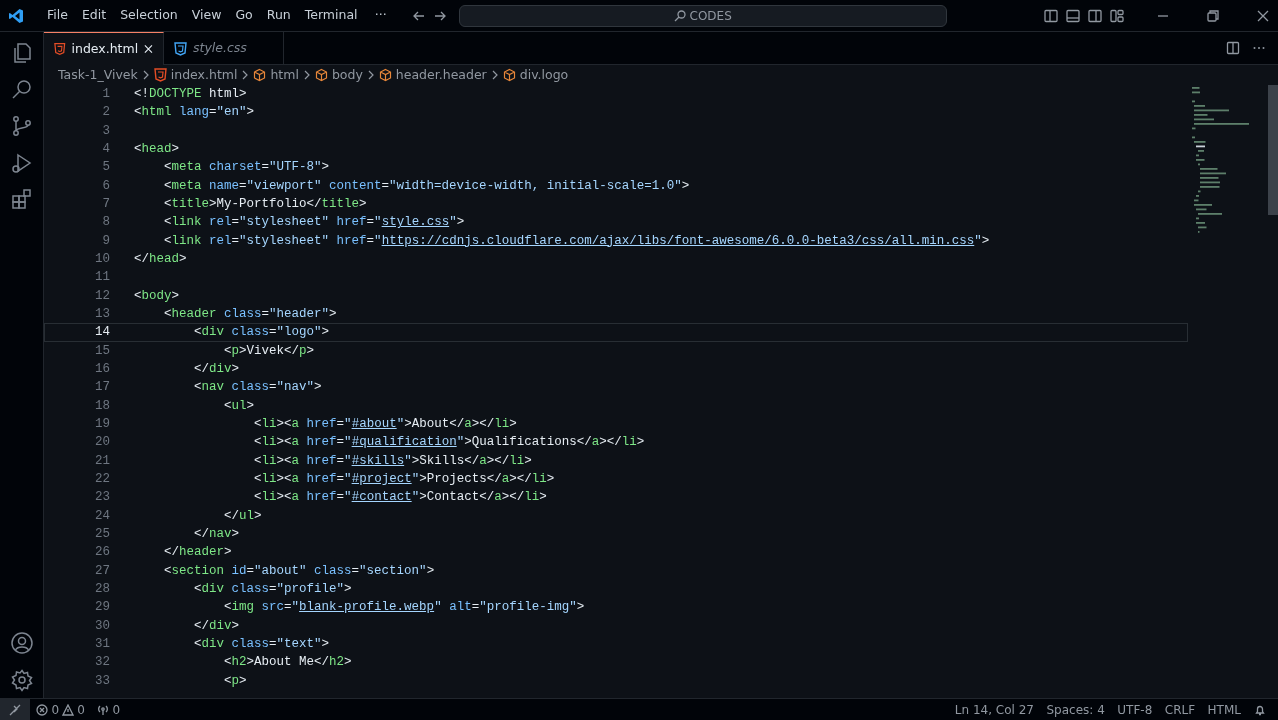 The image size is (1278, 720). What do you see at coordinates (21, 679) in the screenshot?
I see `settings-icon` at bounding box center [21, 679].